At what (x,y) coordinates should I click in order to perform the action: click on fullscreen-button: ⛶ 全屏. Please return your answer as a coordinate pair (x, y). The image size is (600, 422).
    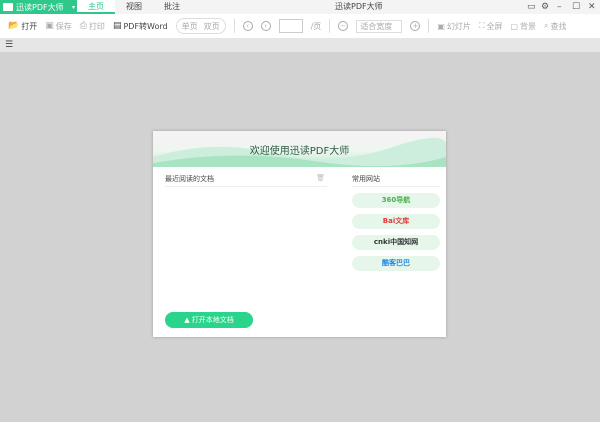
    Looking at the image, I should click on (491, 26).